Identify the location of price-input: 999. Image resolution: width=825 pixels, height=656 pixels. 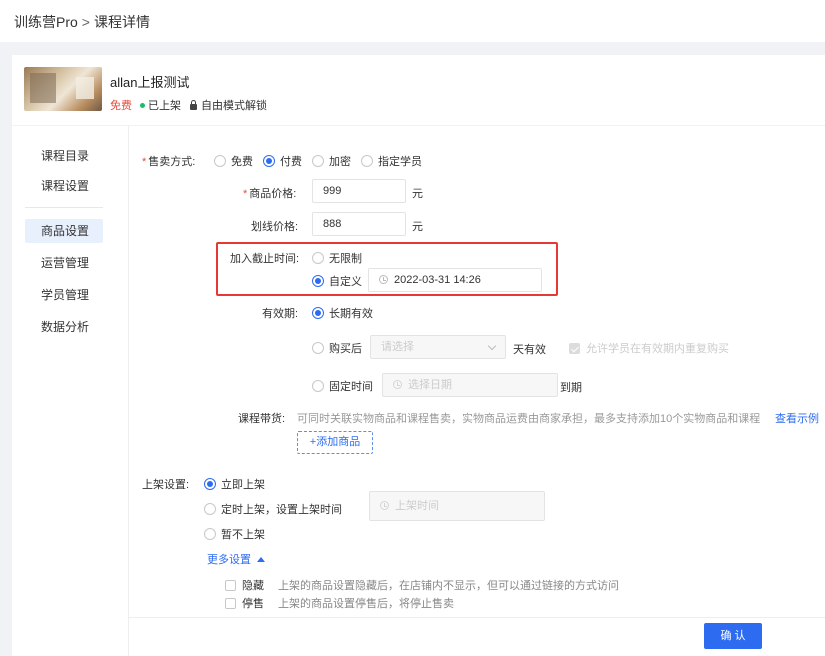
(359, 191).